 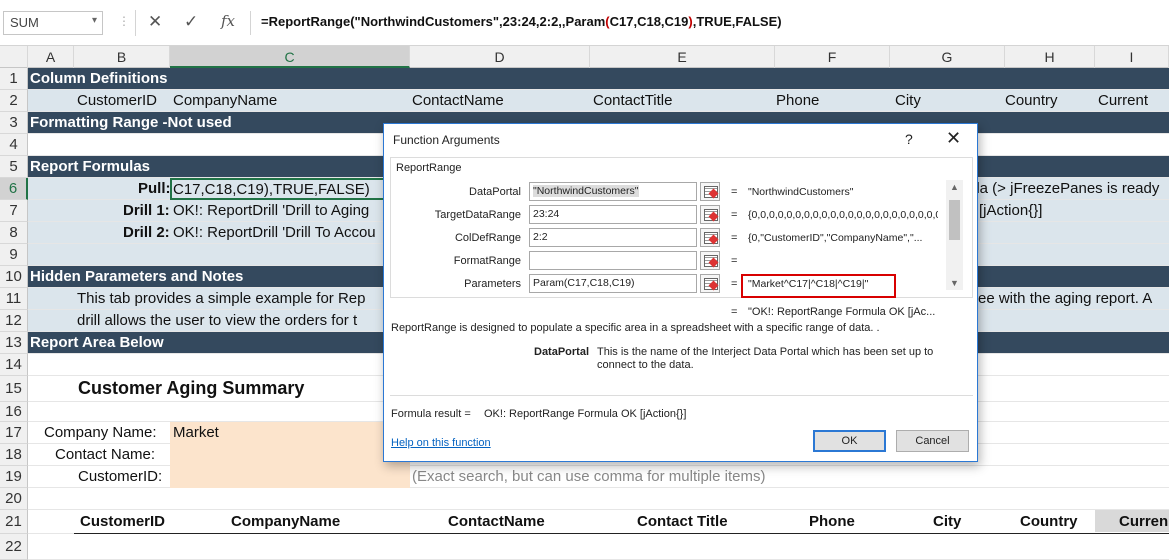 What do you see at coordinates (909, 139) in the screenshot?
I see `help-icon: ?` at bounding box center [909, 139].